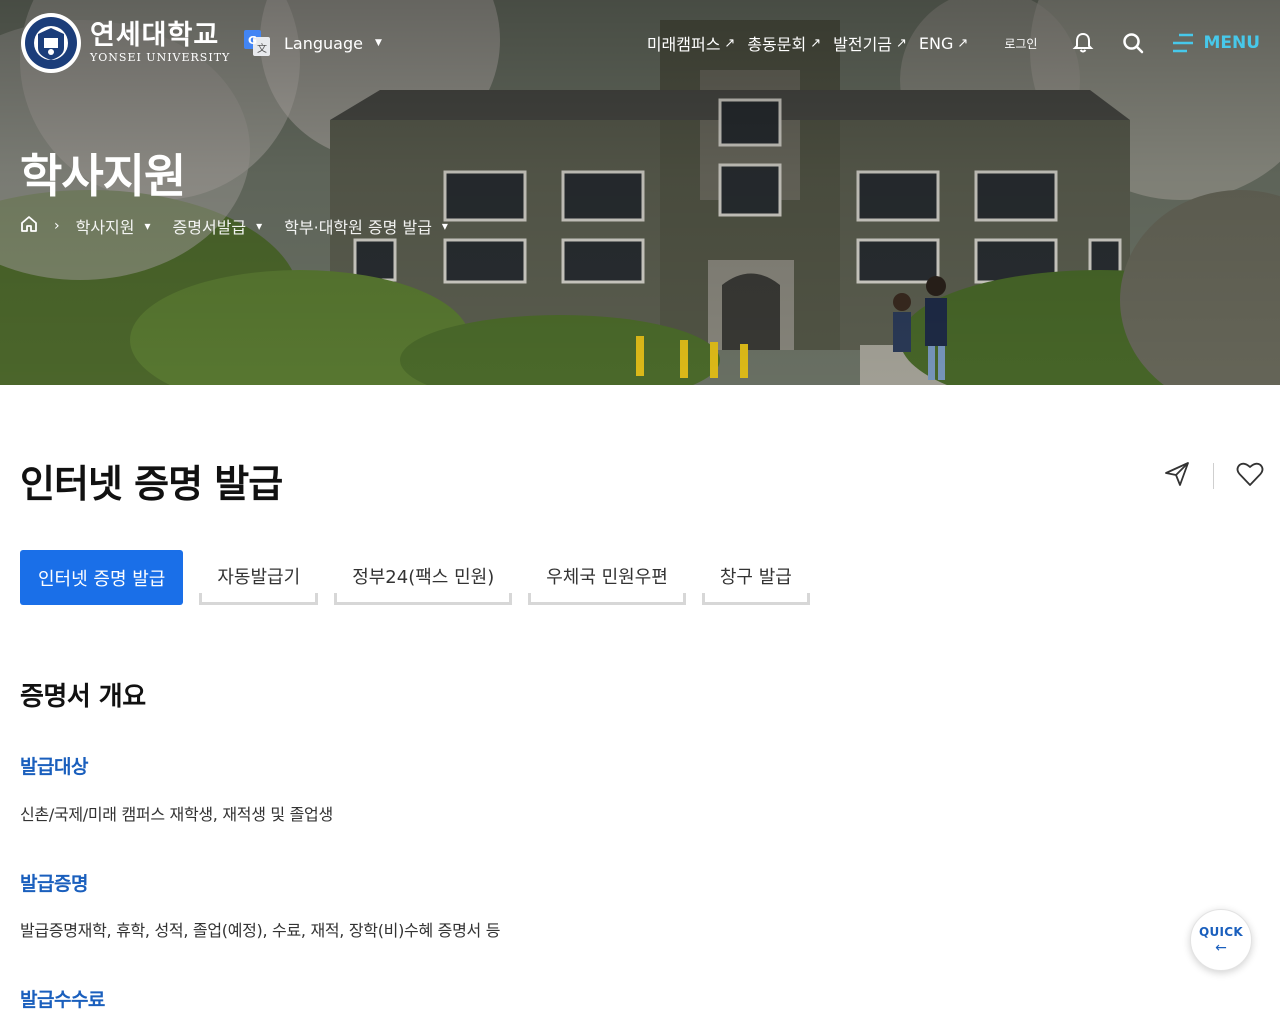  I want to click on link-future-campus: 미래캠퍼스 ↗, so click(691, 43).